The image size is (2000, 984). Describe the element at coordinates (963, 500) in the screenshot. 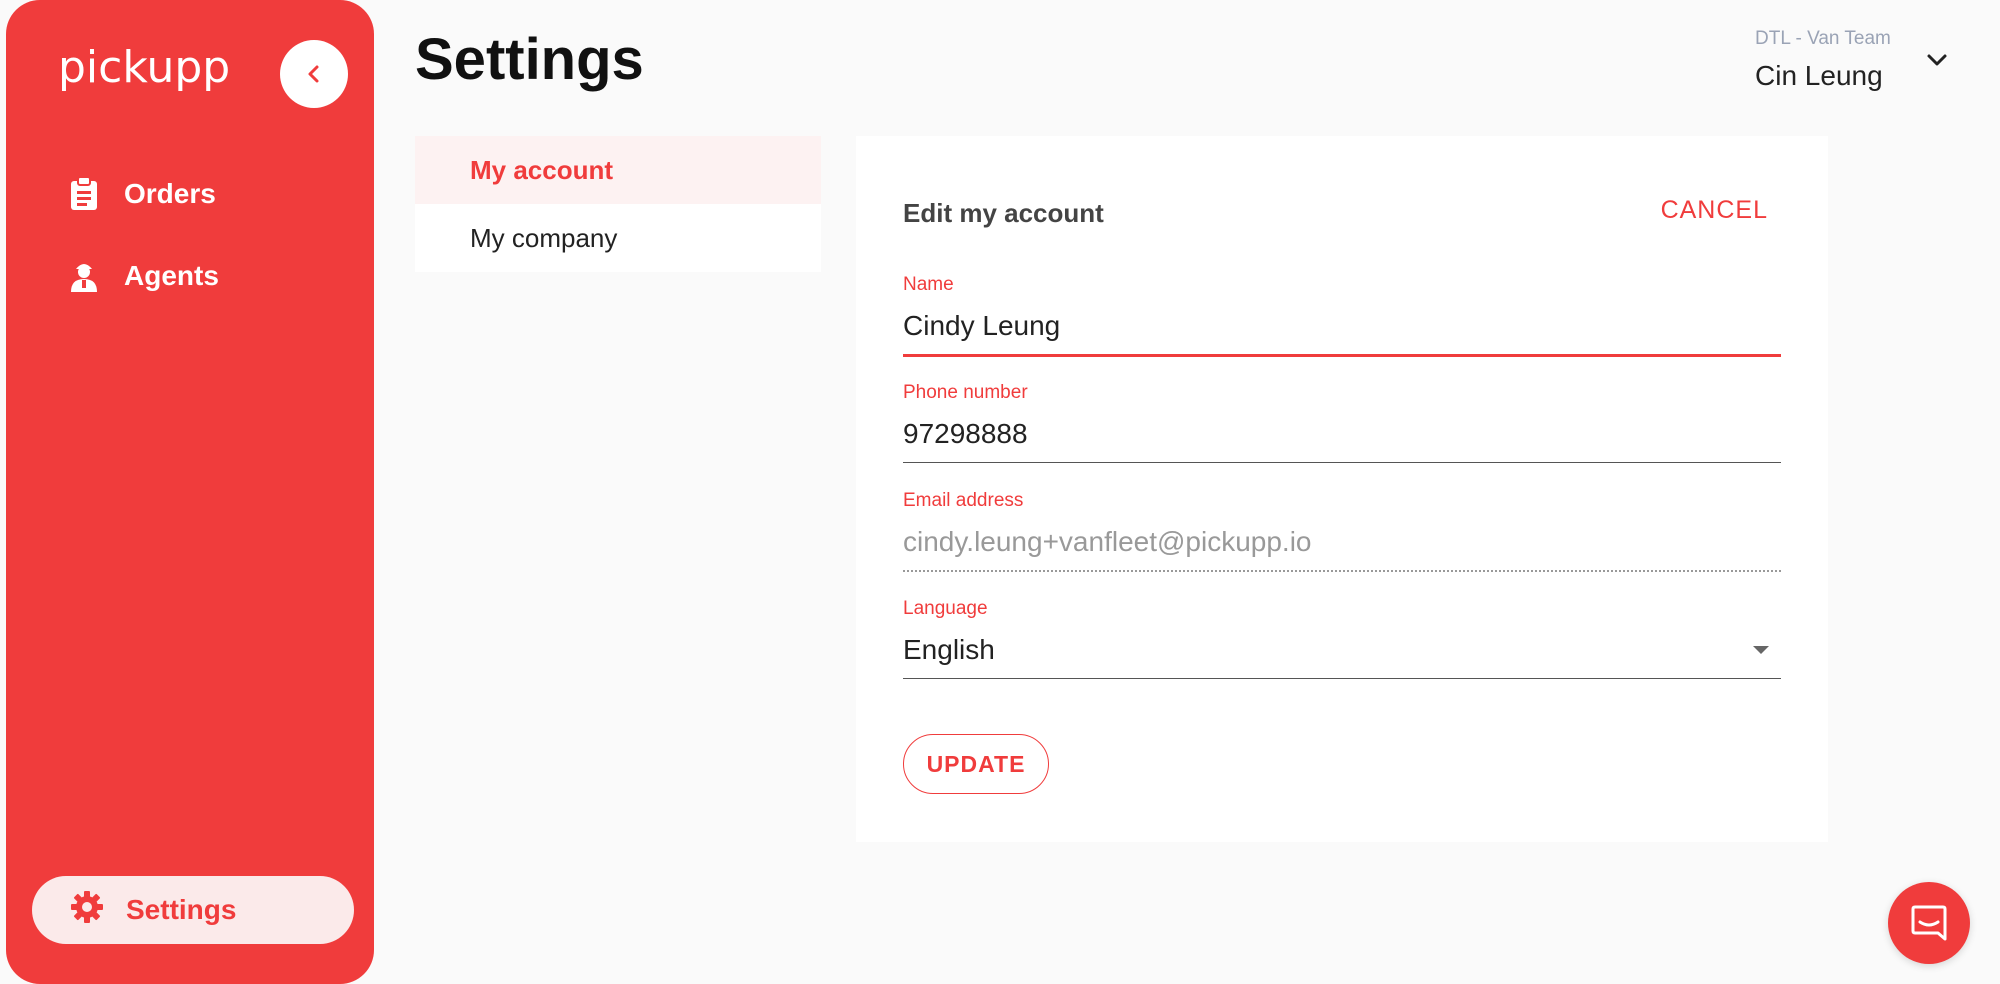

I see `email-label: Email address` at that location.